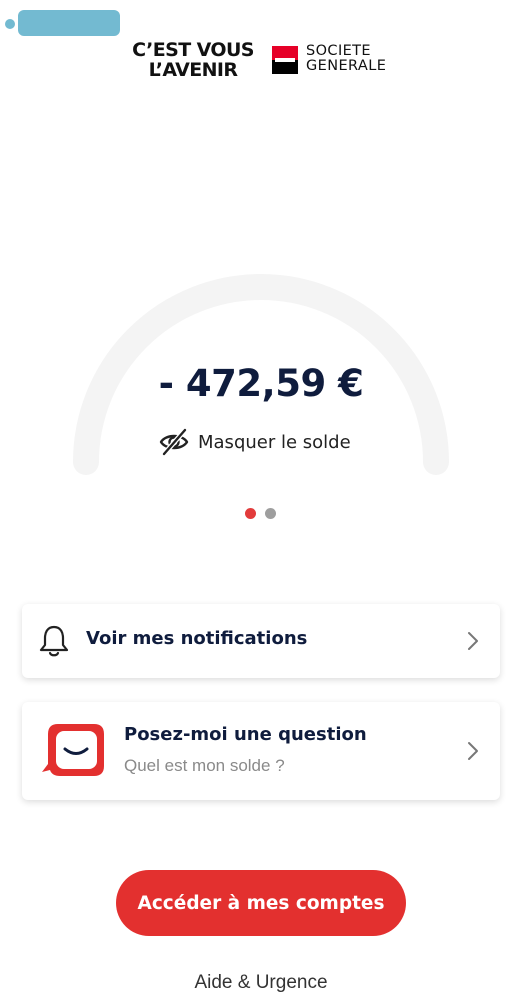 The width and height of the screenshot is (522, 1000). Describe the element at coordinates (204, 765) in the screenshot. I see `assistant-subtitle: Quel est mon solde ?` at that location.